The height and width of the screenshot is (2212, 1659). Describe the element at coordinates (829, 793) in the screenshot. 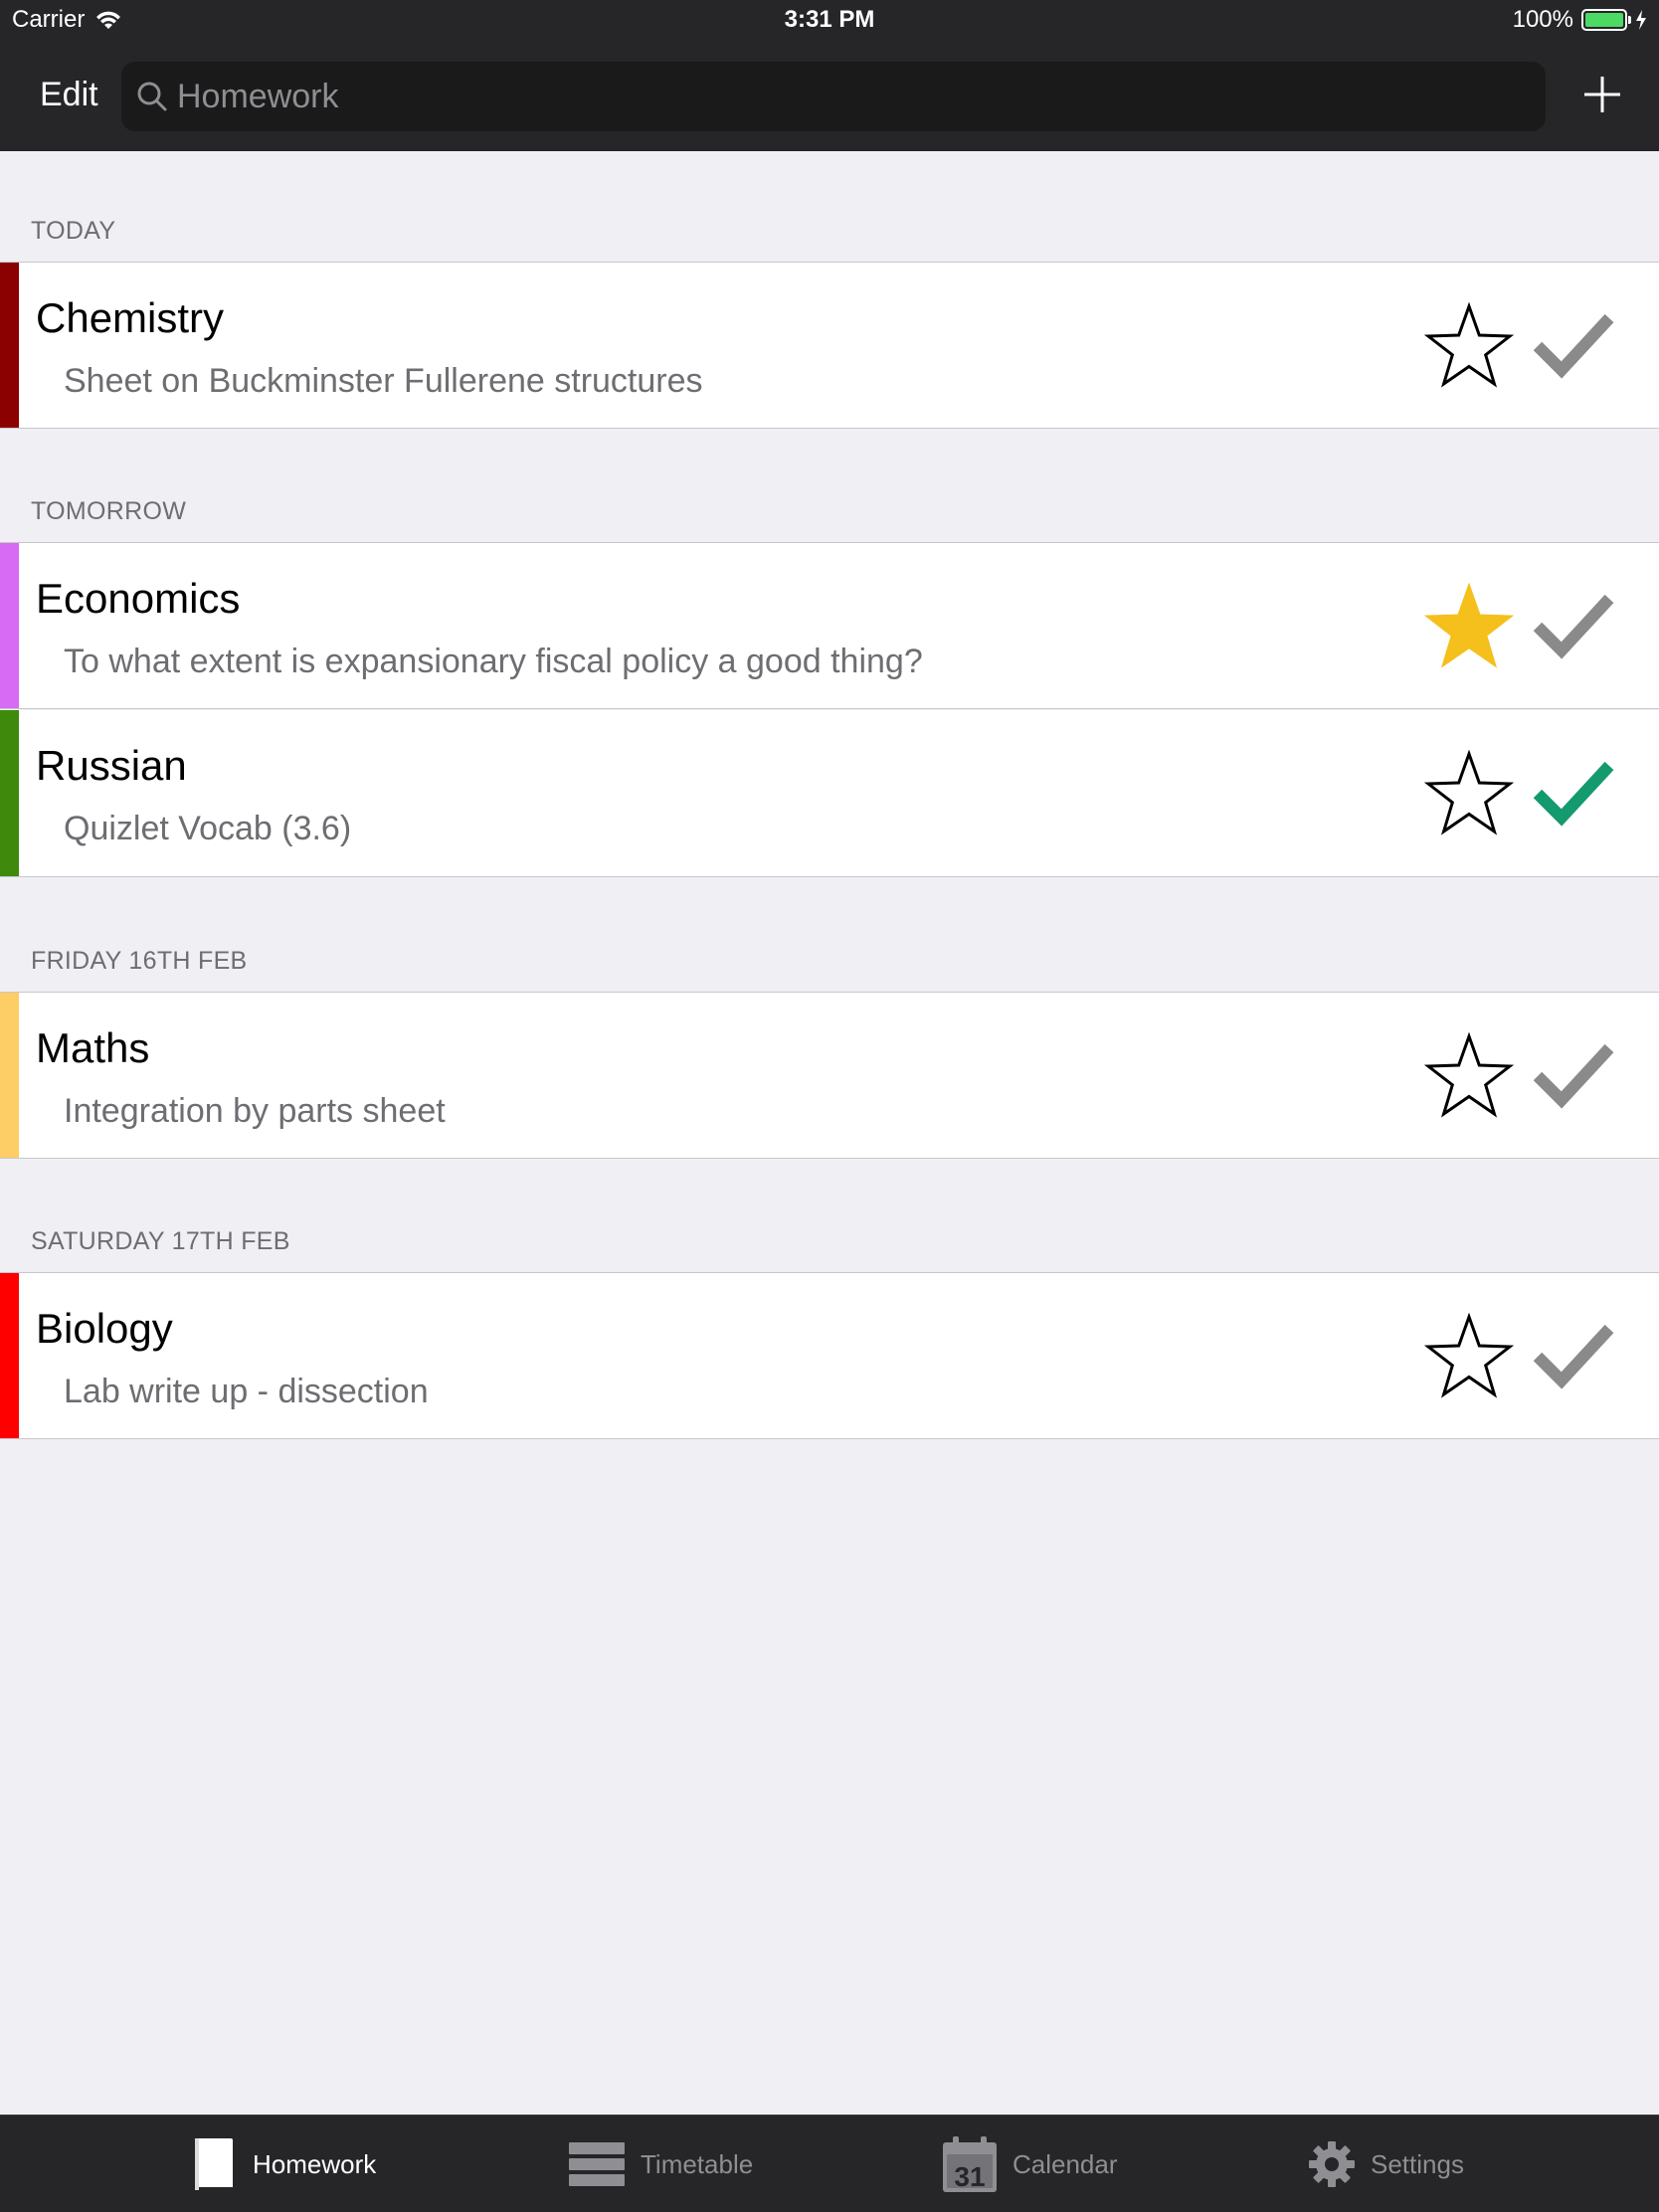

I see `homework-row-russian: Russian Quizlet Vocab (3.6)` at that location.